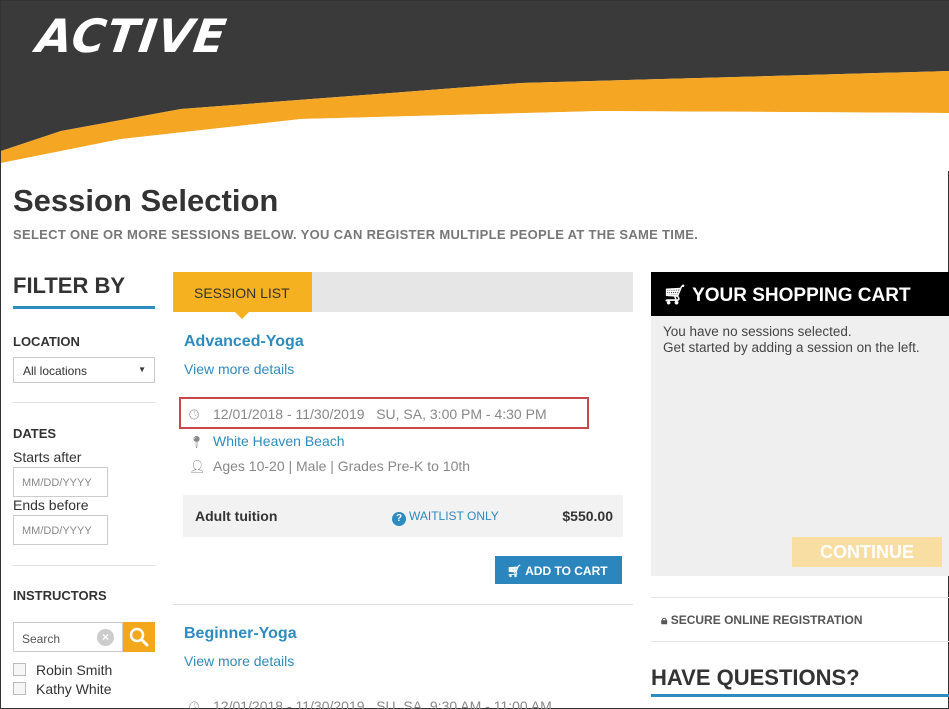 This screenshot has width=949, height=709. I want to click on session-title: Advanced-Yoga, so click(244, 342).